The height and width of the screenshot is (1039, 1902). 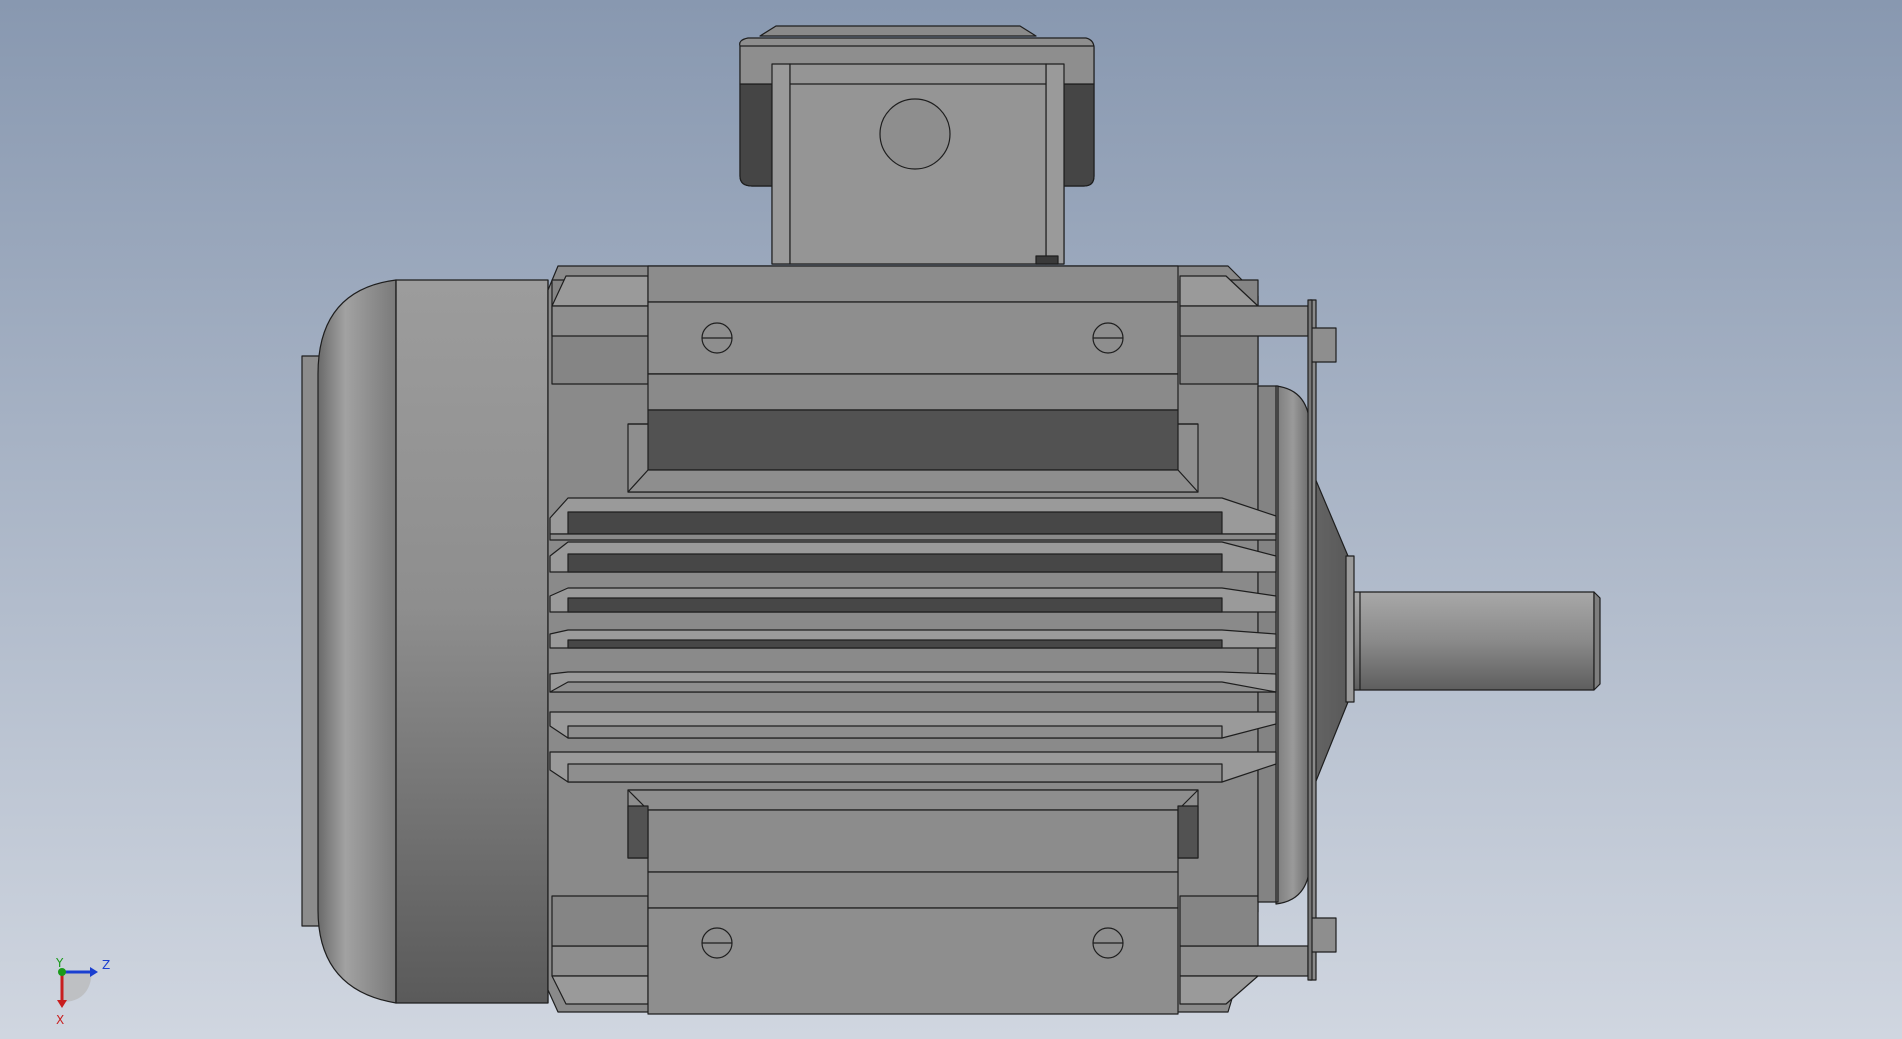 What do you see at coordinates (913, 379) in the screenshot?
I see `top-mounting-foot` at bounding box center [913, 379].